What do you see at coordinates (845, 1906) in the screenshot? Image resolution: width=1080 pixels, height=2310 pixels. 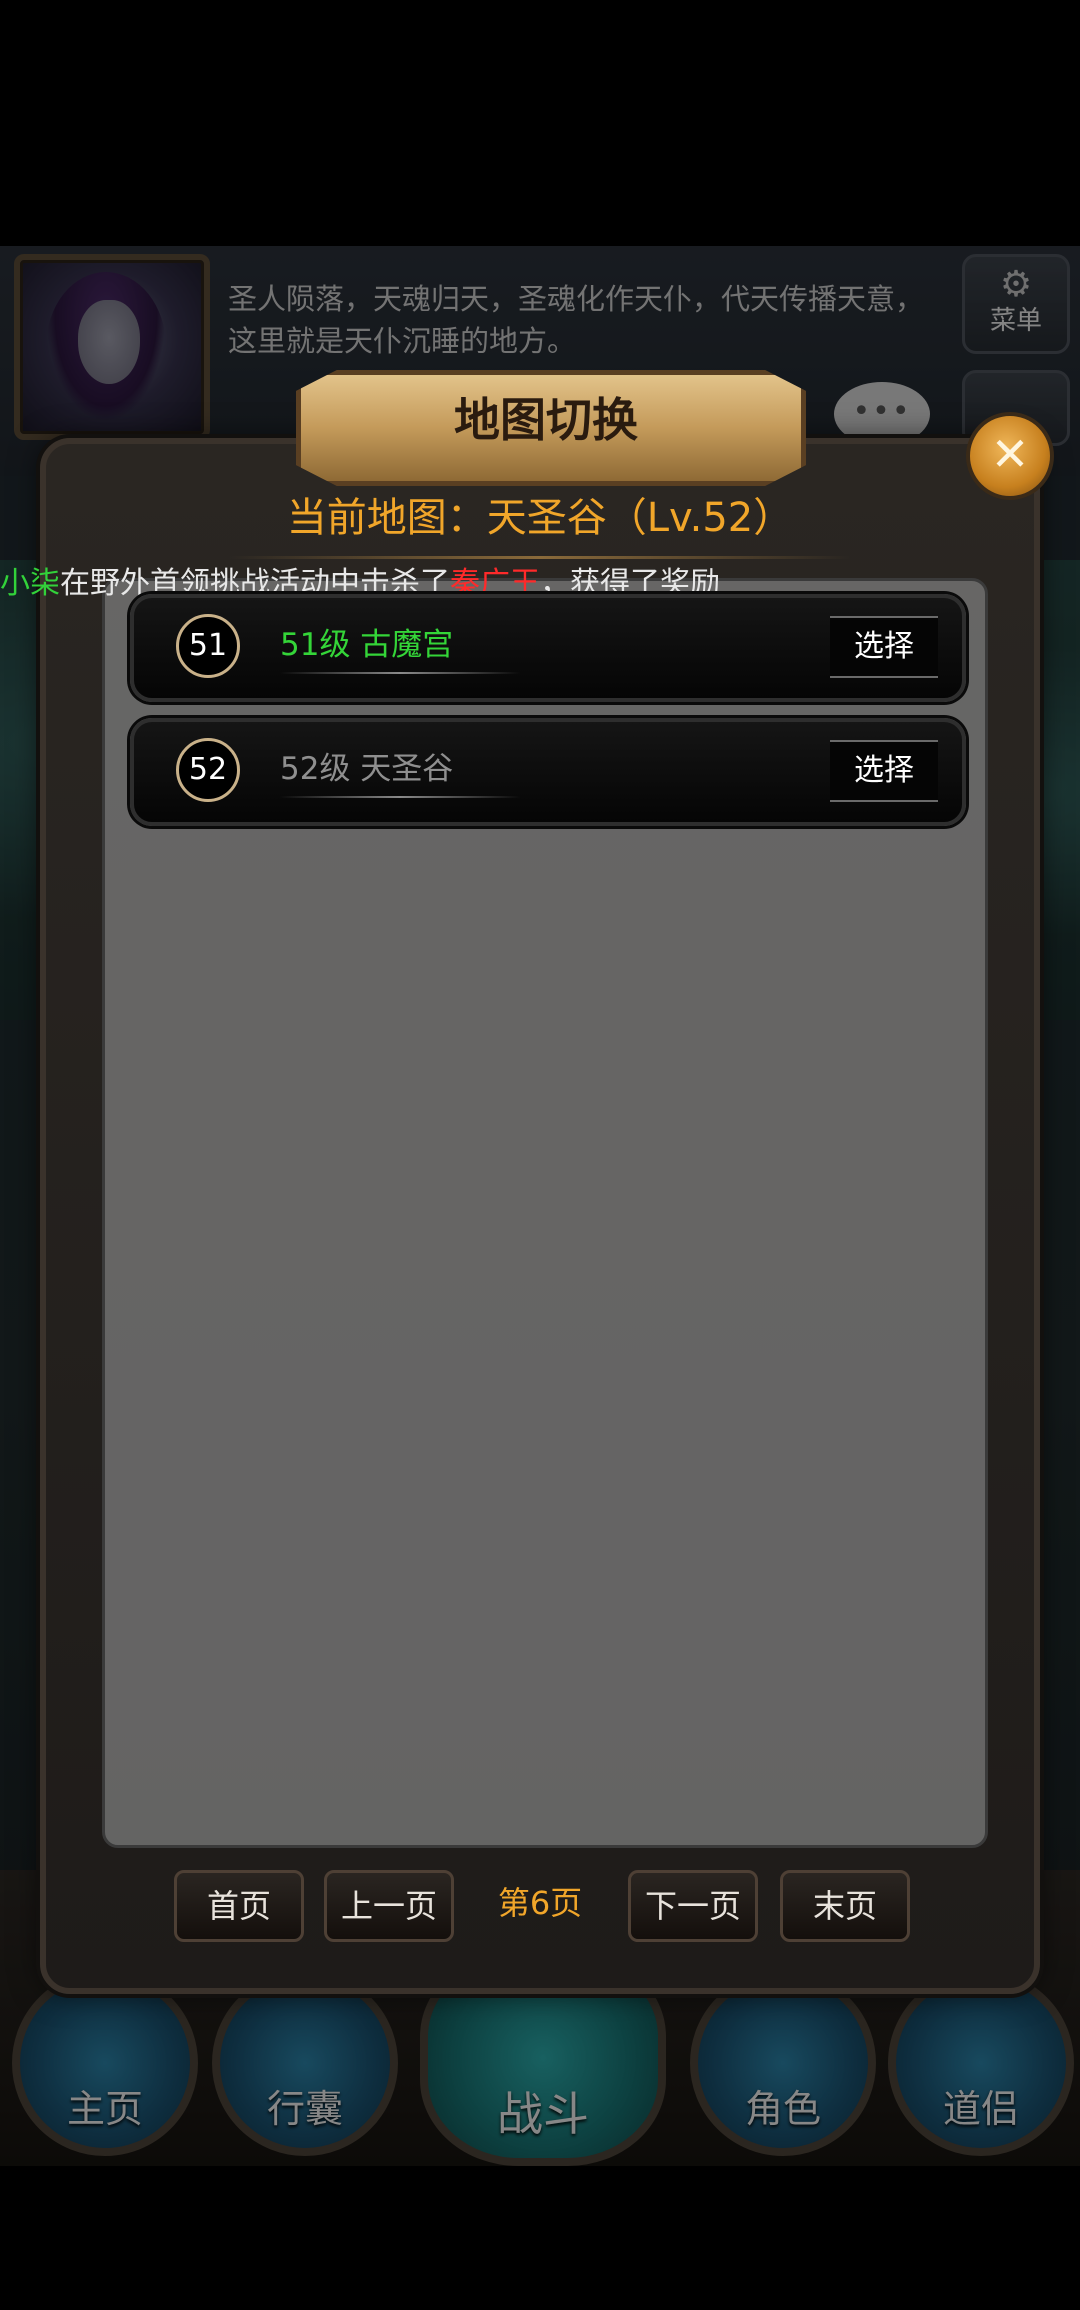 I see `last-page-button: 末页` at bounding box center [845, 1906].